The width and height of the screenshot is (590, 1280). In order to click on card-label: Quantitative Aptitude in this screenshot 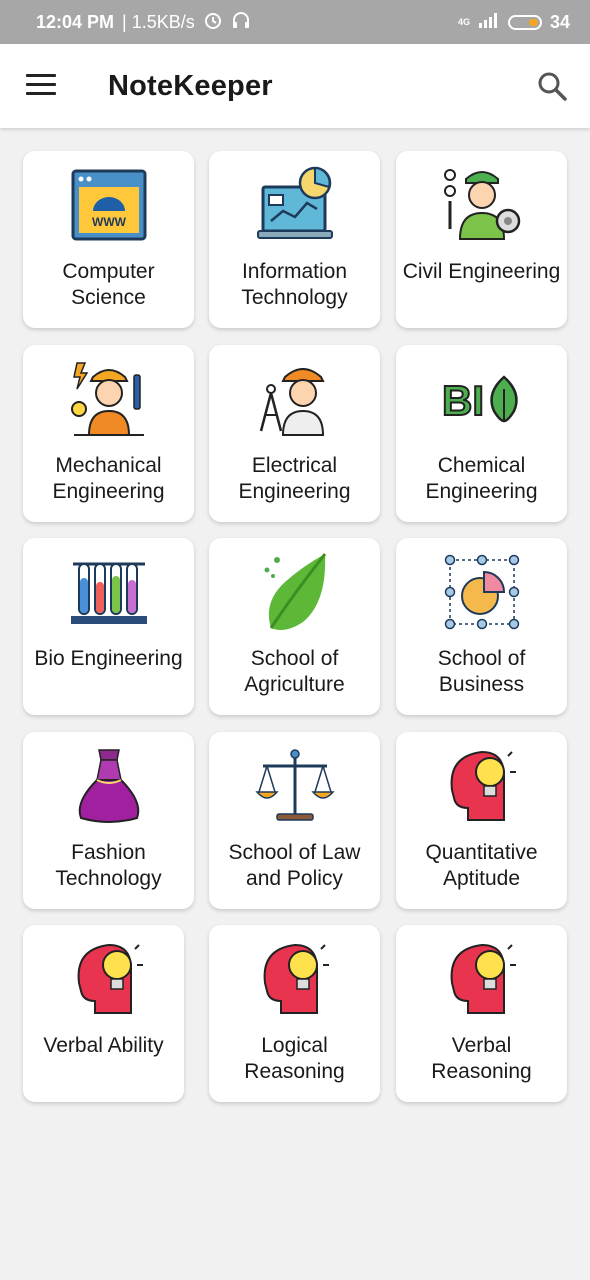, I will do `click(481, 865)`.